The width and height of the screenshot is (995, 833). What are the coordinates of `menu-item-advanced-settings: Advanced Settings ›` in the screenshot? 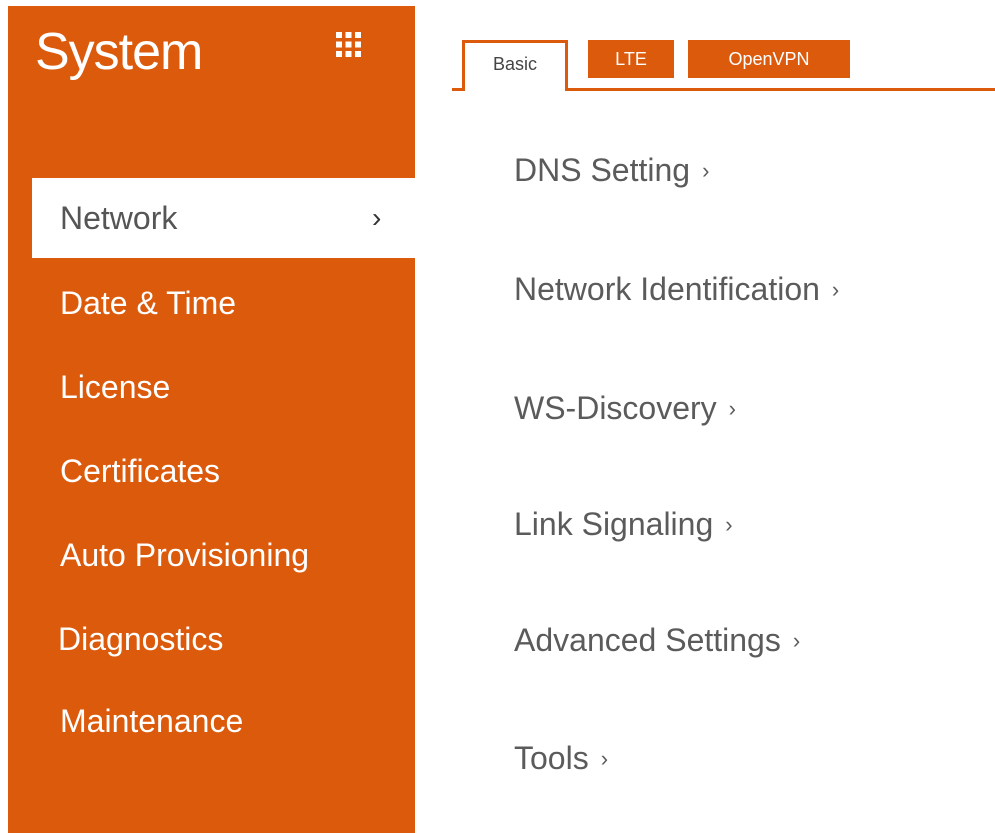 It's located at (657, 642).